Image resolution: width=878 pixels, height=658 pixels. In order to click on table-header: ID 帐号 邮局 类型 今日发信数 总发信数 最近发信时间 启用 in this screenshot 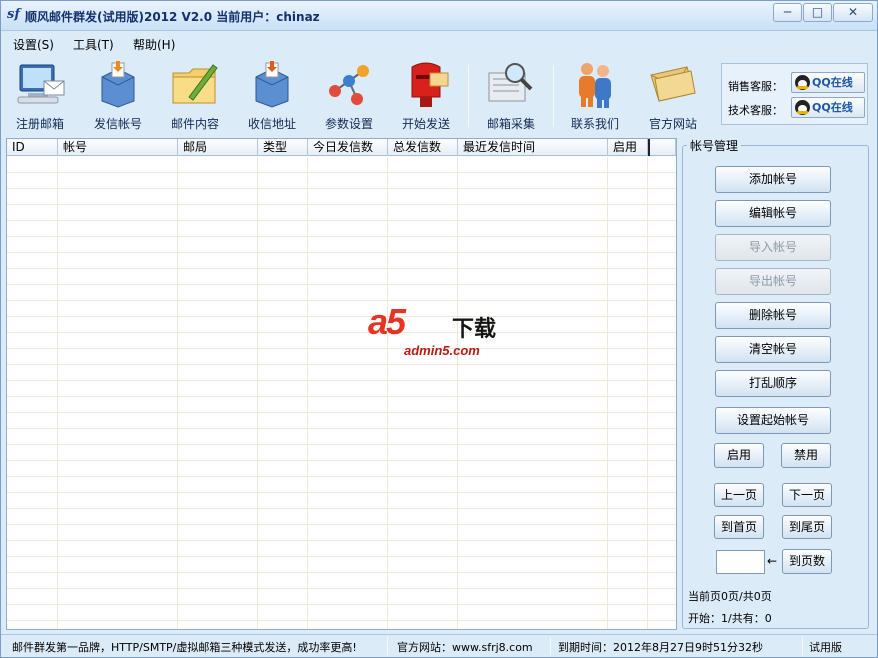, I will do `click(341, 147)`.